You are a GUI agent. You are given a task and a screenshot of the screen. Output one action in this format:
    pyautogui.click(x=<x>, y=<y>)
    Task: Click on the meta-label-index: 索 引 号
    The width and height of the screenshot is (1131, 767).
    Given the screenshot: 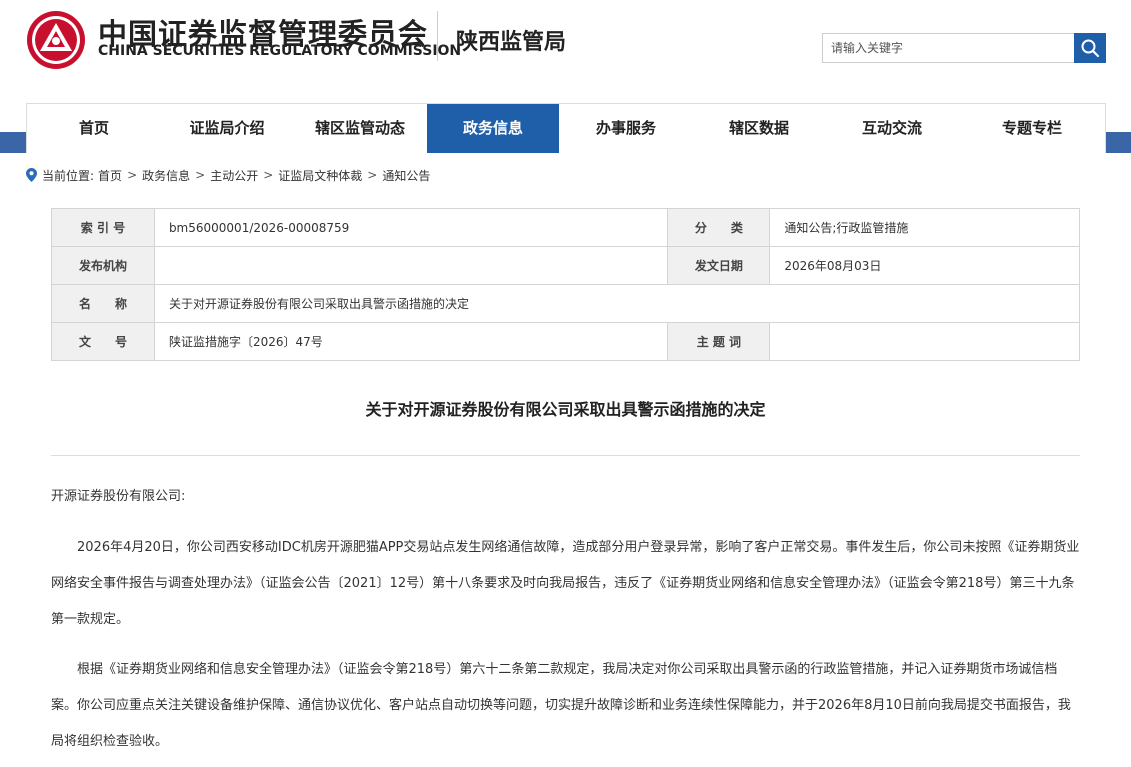 What is the action you would take?
    pyautogui.click(x=103, y=227)
    